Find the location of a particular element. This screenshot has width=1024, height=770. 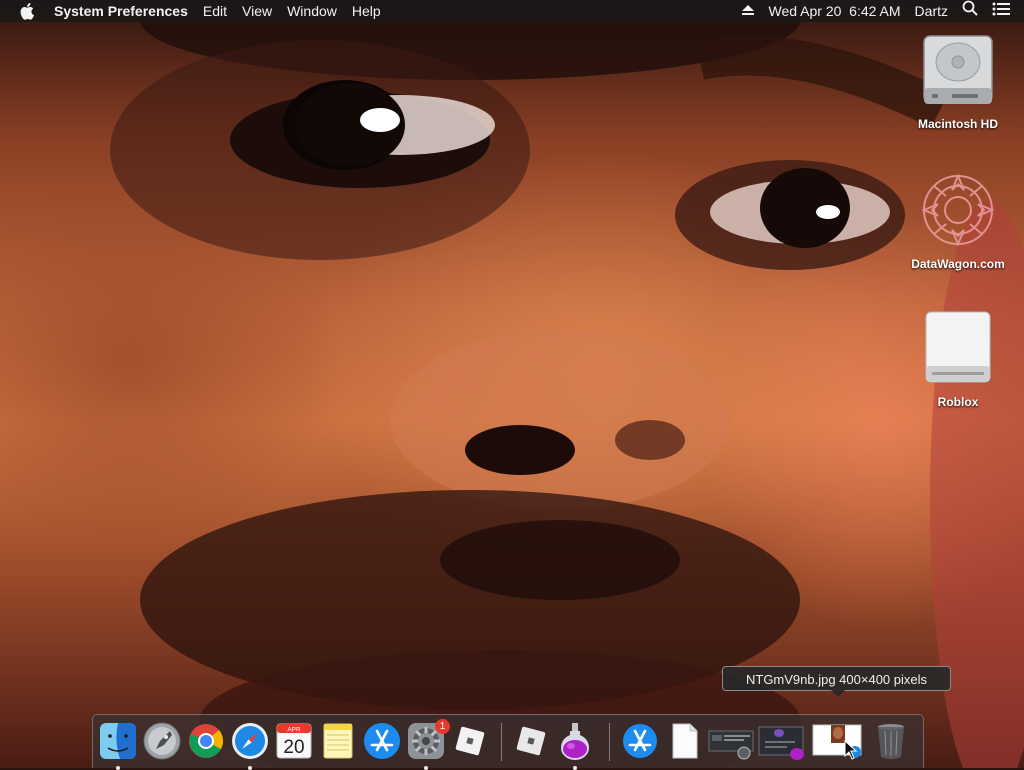

dock-item-chrome is located at coordinates (206, 741).